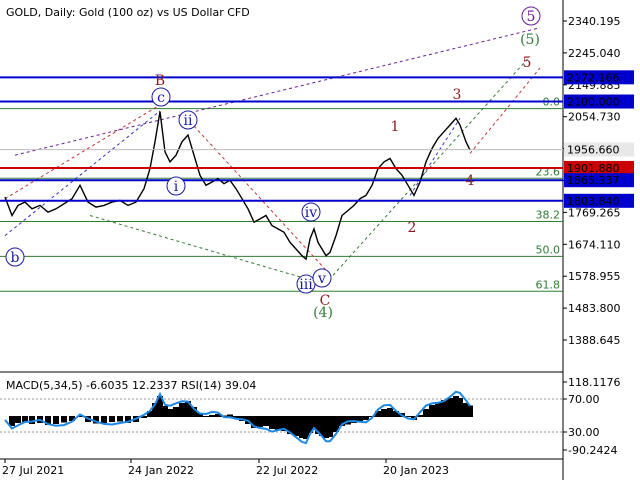  I want to click on level-1901-label: 1901.880, so click(593, 168).